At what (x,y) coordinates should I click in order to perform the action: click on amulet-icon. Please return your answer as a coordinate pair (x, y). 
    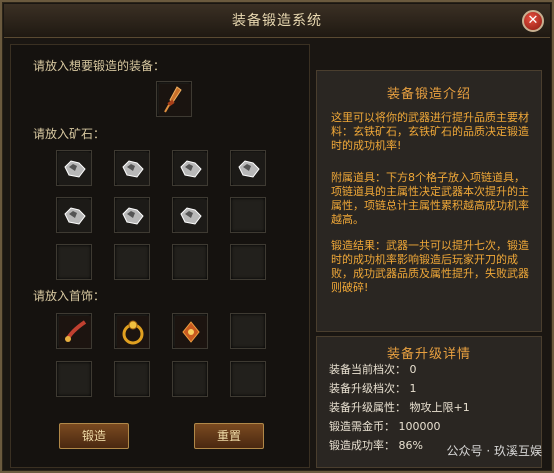
    Looking at the image, I should click on (191, 332).